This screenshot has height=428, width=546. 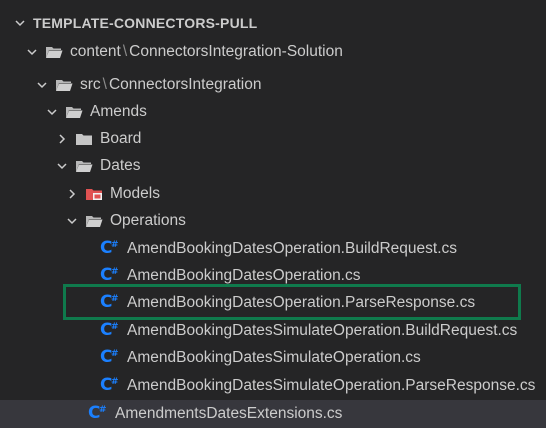 I want to click on folder-name: Dates, so click(x=120, y=165).